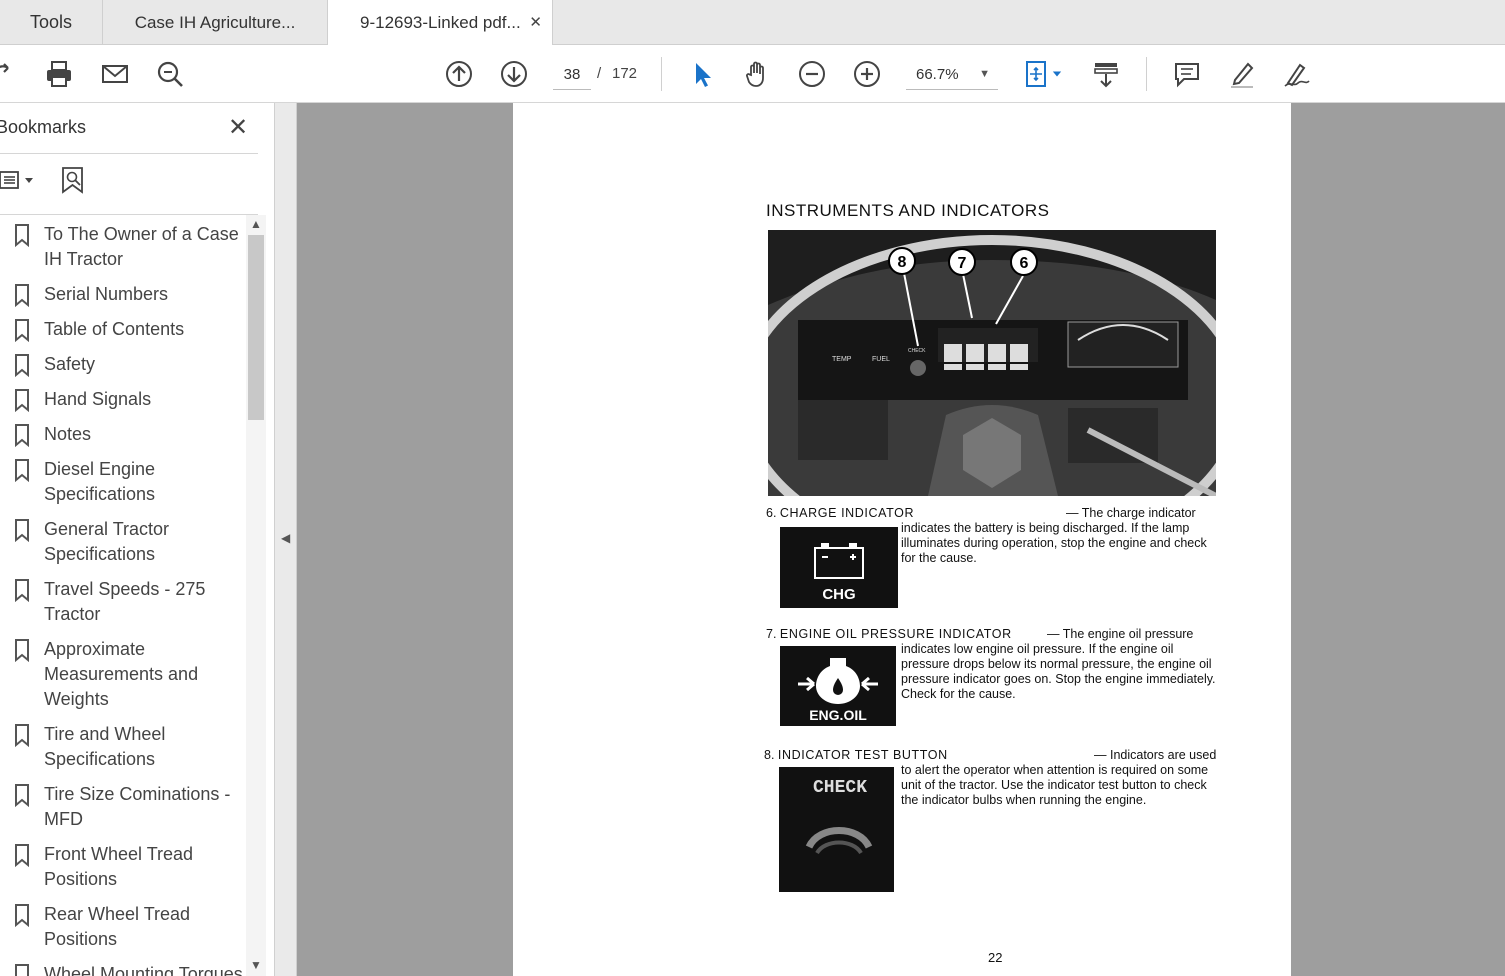 The height and width of the screenshot is (976, 1505). What do you see at coordinates (572, 75) in the screenshot?
I see `page-number-input: 38` at bounding box center [572, 75].